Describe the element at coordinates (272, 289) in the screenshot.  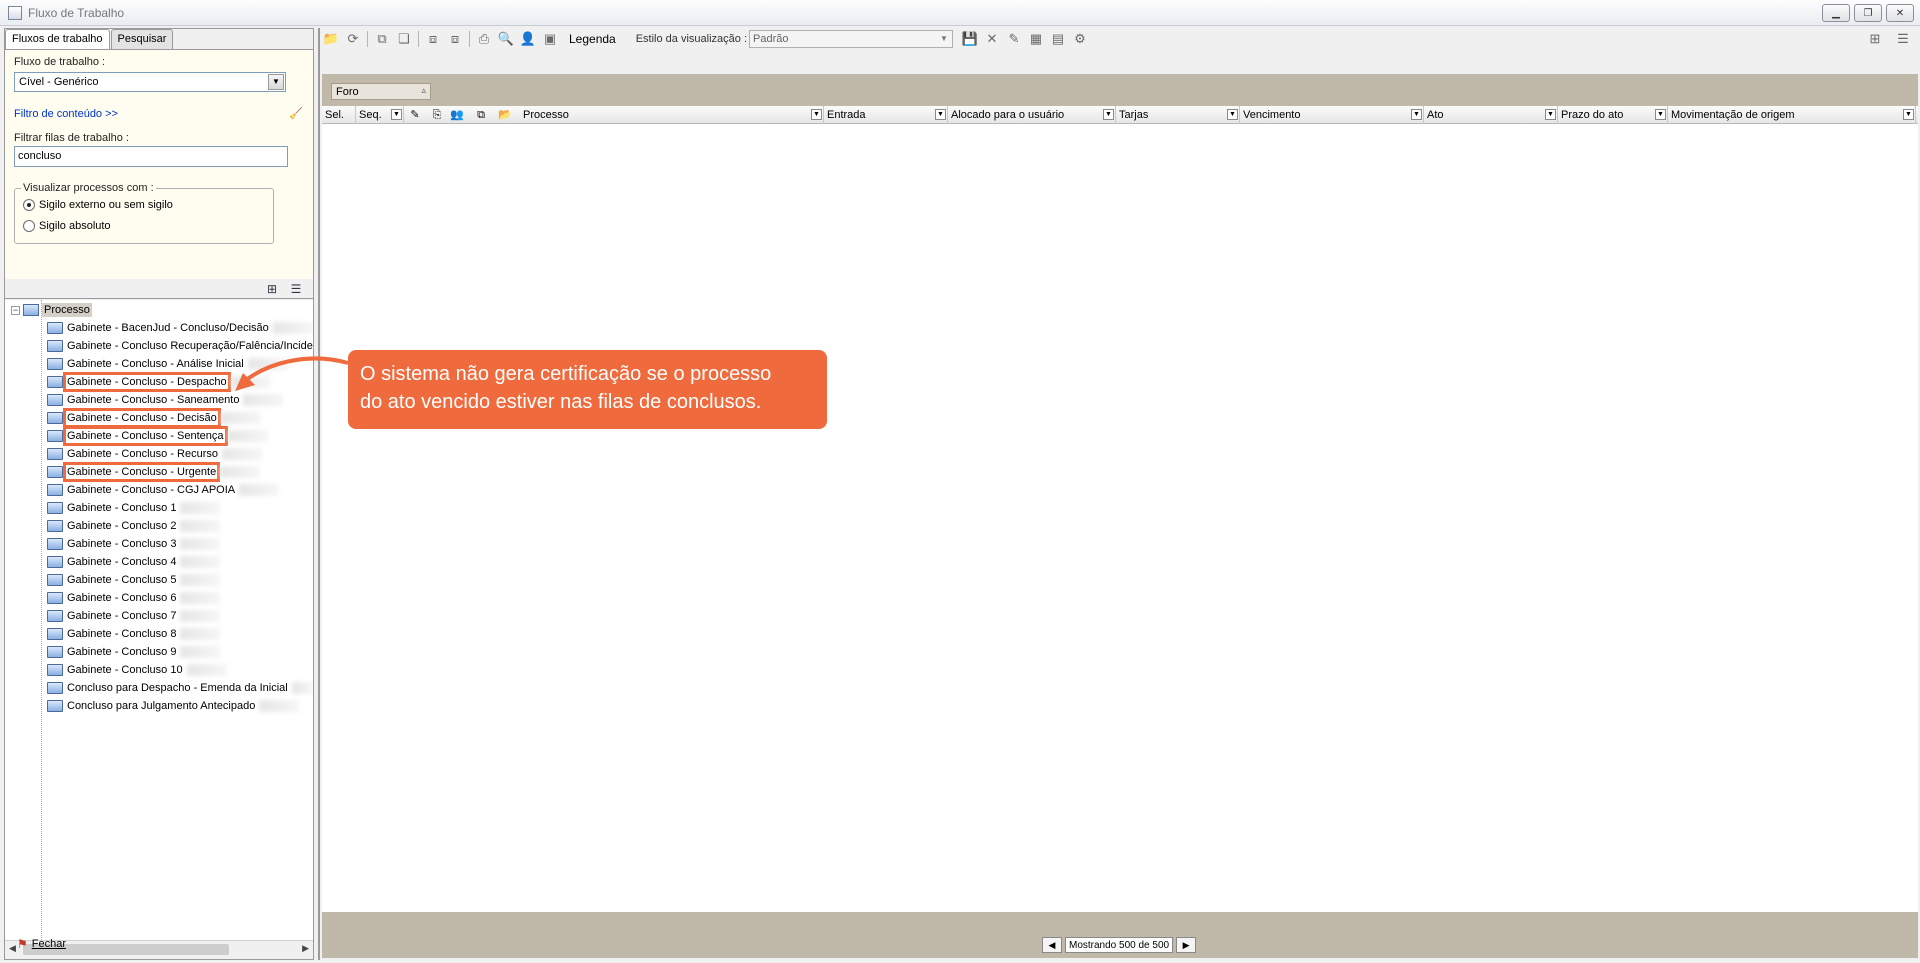
I see `expand-tree-icon: ⊞` at that location.